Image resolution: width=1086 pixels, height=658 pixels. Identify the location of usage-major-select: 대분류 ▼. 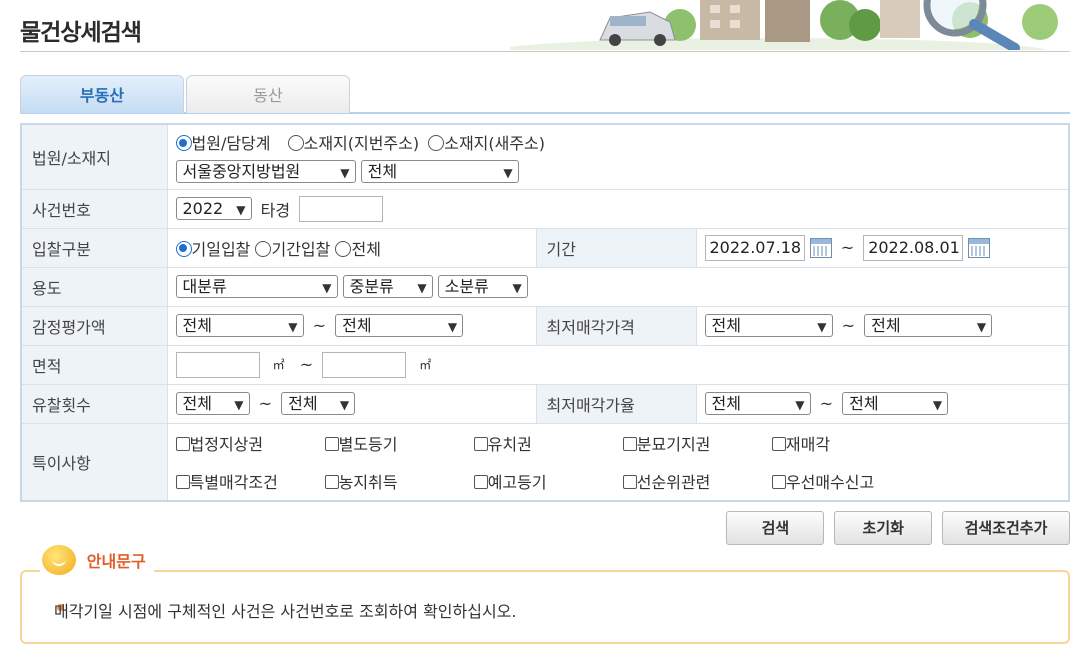
(256, 286).